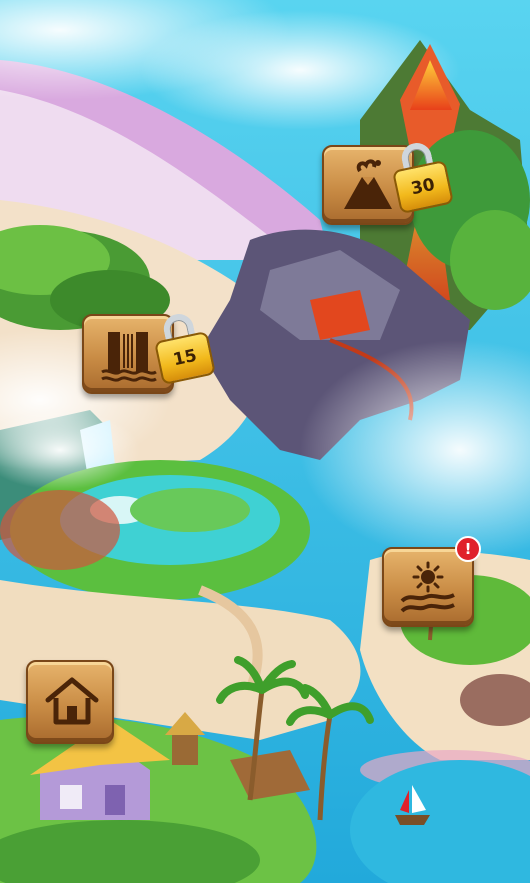 The width and height of the screenshot is (530, 883). I want to click on home-icon, so click(72, 701).